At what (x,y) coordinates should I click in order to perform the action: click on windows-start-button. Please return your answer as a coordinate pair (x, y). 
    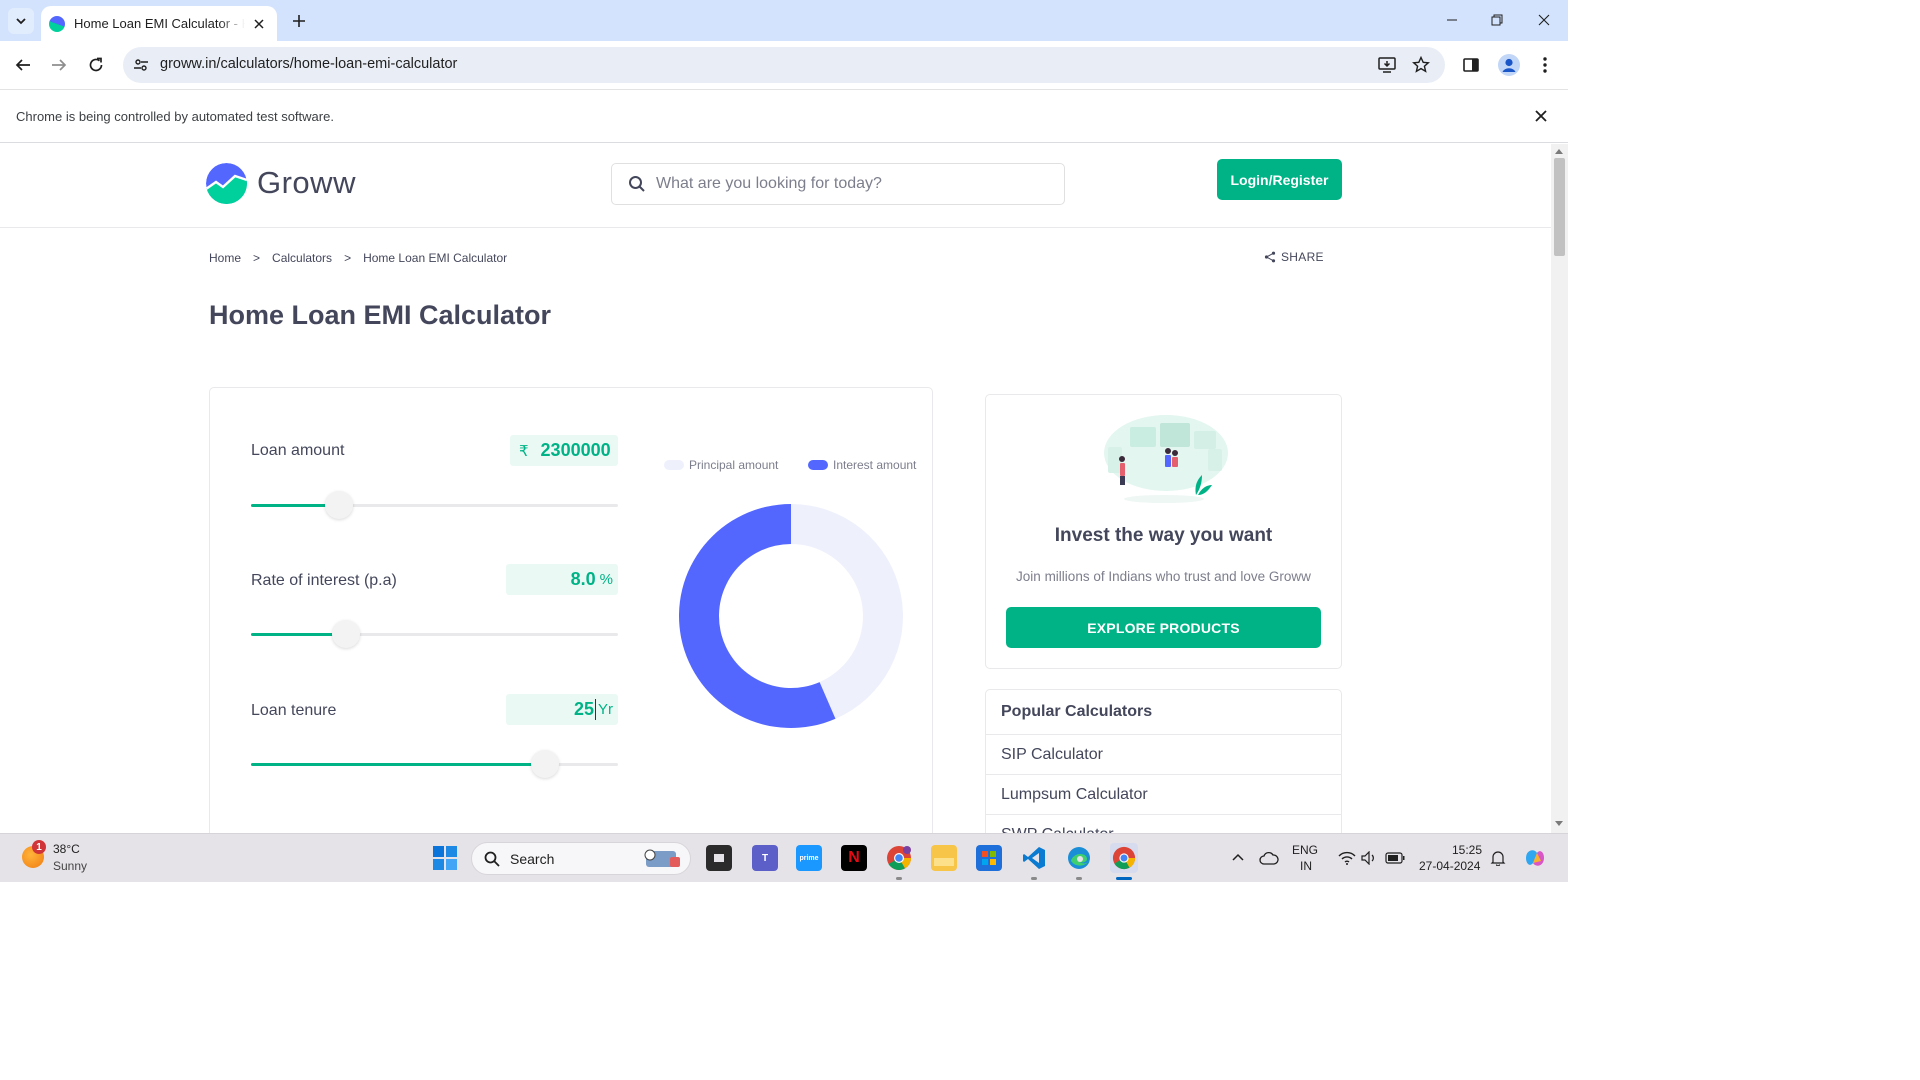
    Looking at the image, I should click on (445, 858).